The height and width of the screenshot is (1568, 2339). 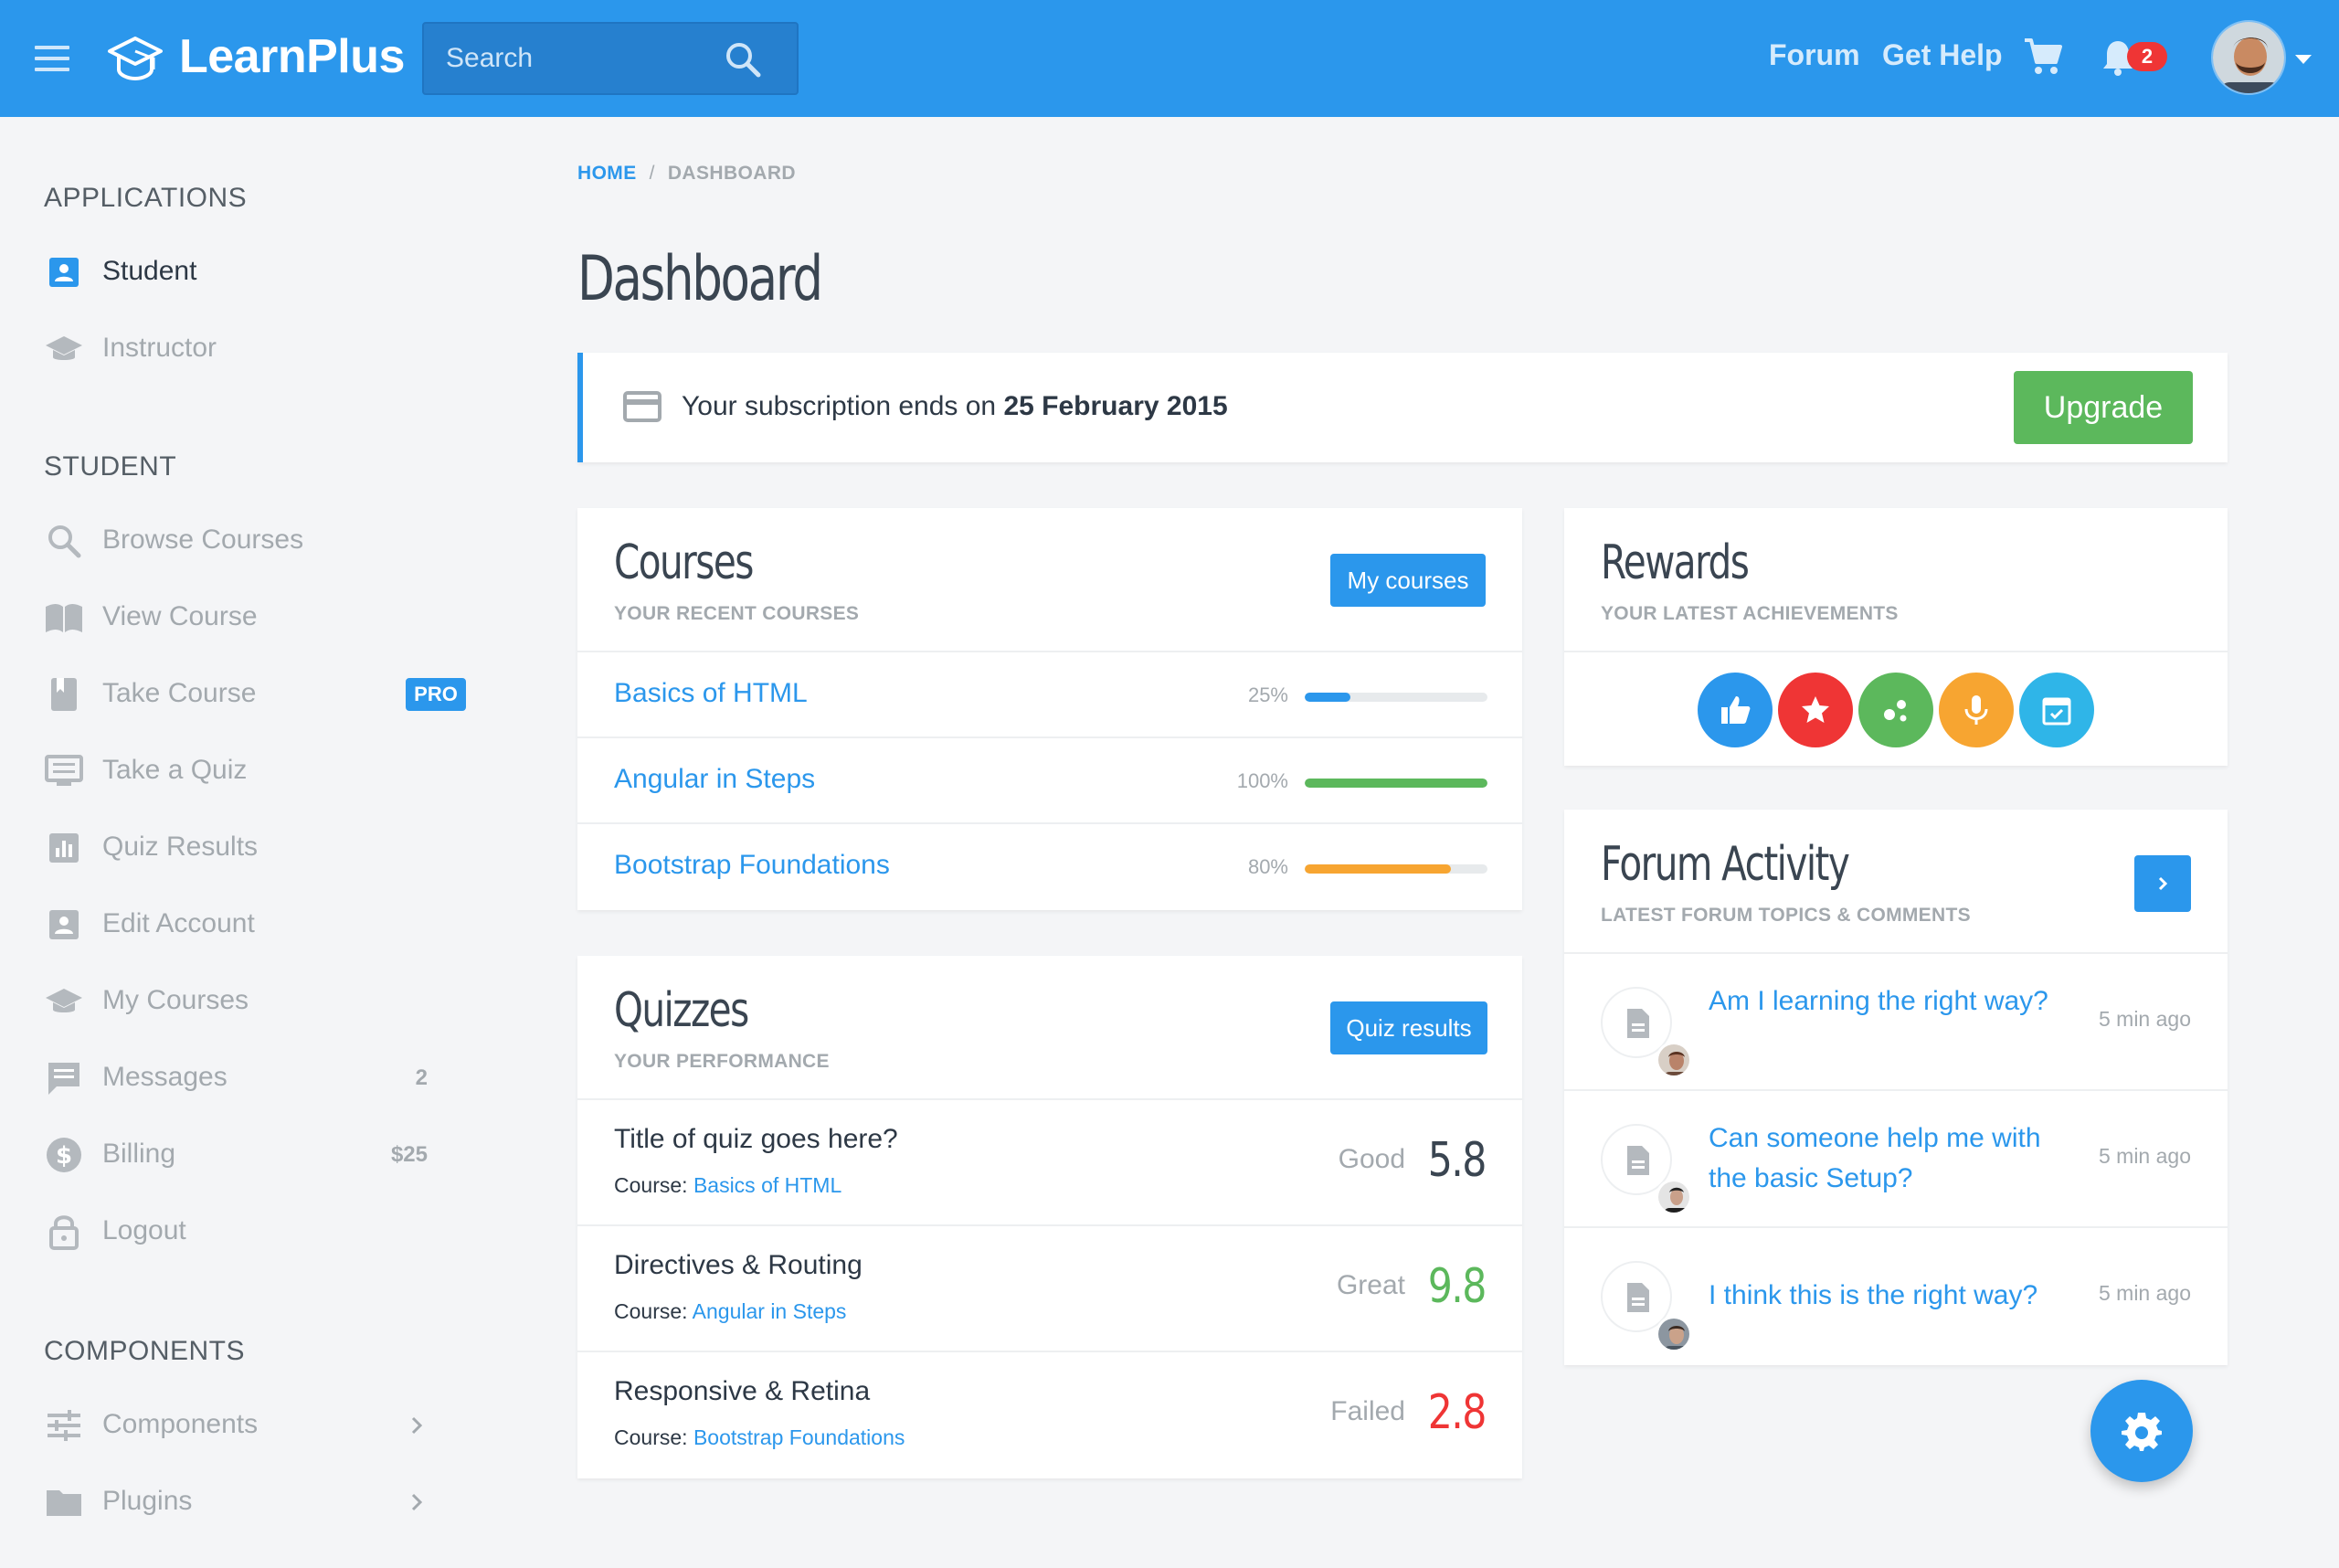 What do you see at coordinates (1268, 867) in the screenshot?
I see `course-progress-label: 80%` at bounding box center [1268, 867].